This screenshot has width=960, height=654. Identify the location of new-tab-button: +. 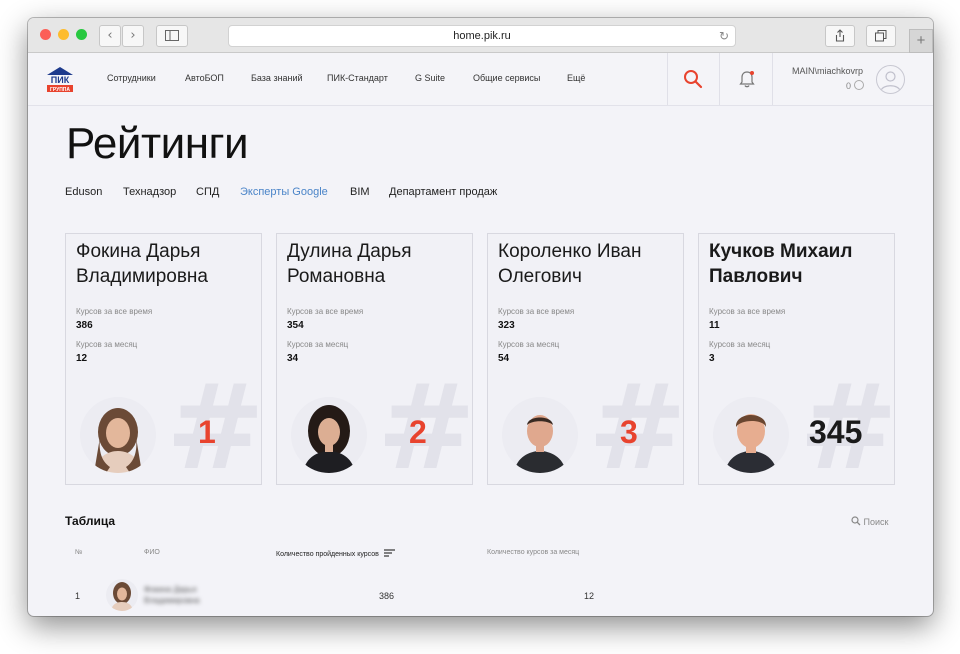
(921, 41).